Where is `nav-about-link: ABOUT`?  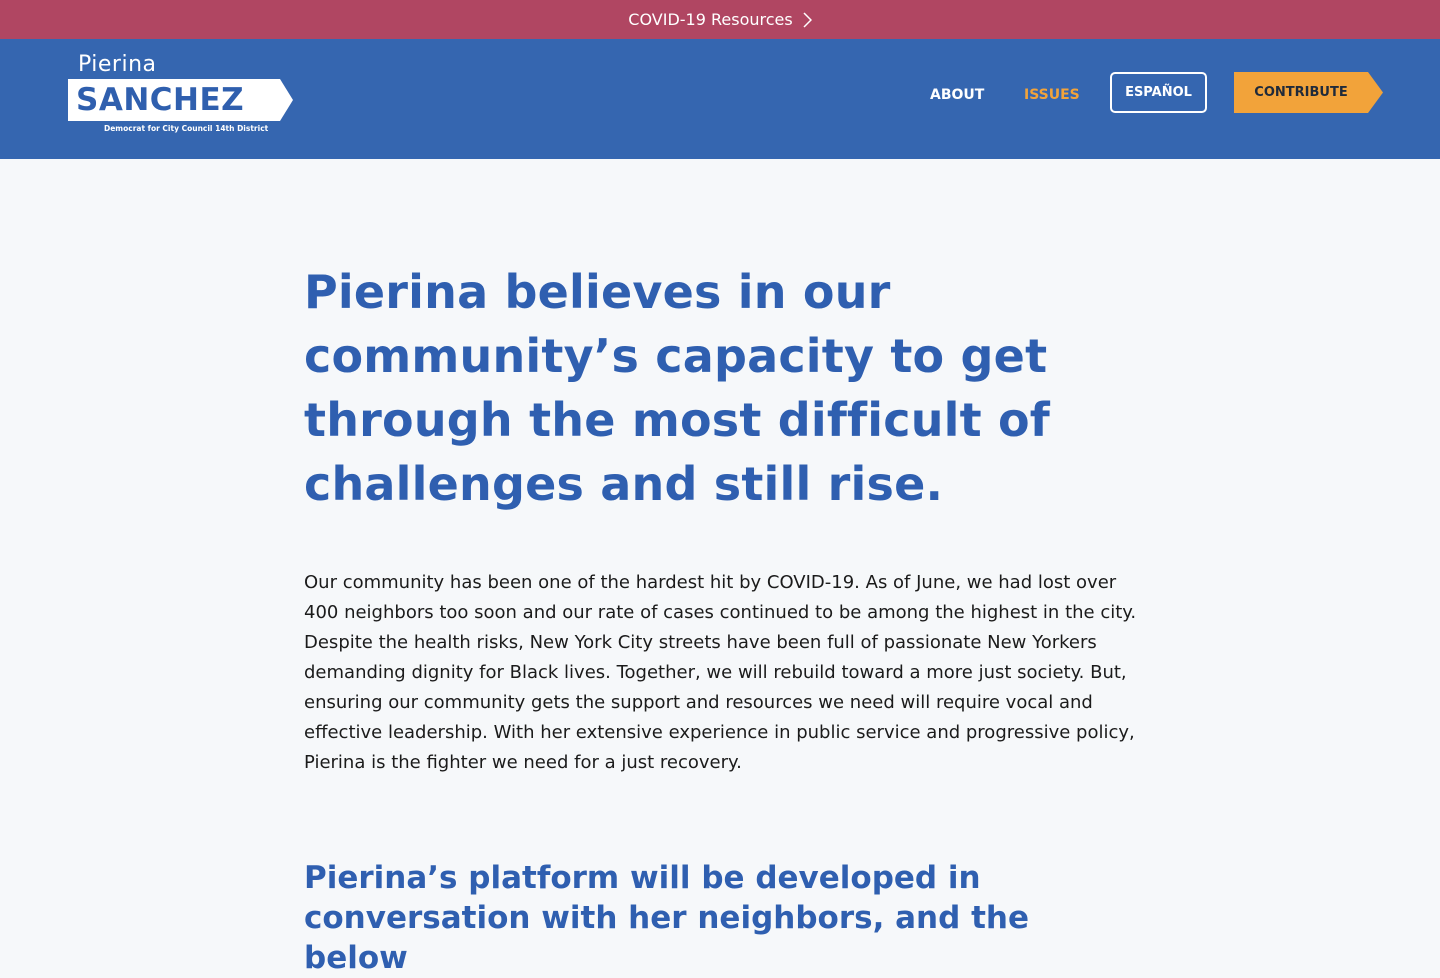 nav-about-link: ABOUT is located at coordinates (957, 95).